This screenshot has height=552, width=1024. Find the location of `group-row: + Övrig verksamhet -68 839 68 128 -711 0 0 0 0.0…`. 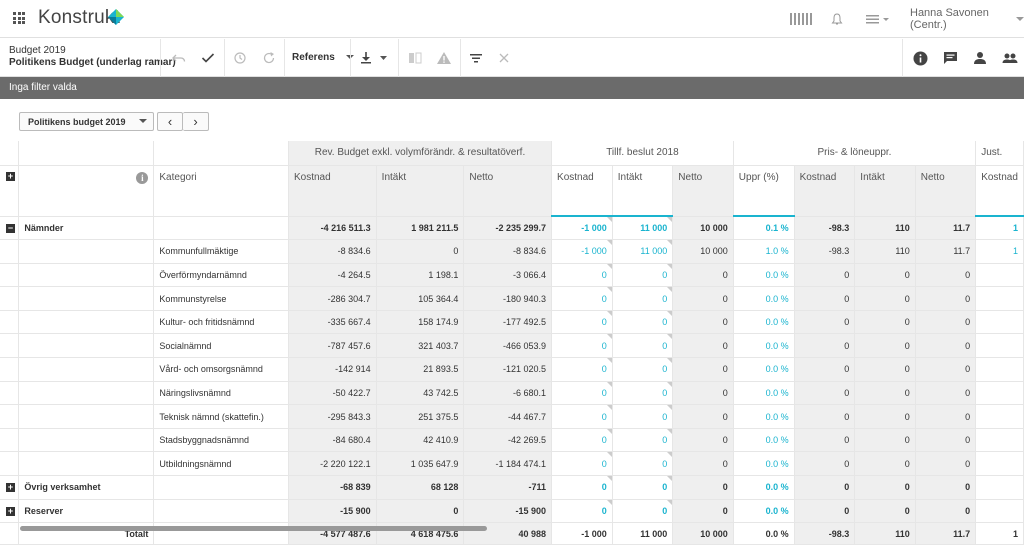

group-row: + Övrig verksamhet -68 839 68 128 -711 0 0 0 0.0… is located at coordinates (512, 487).